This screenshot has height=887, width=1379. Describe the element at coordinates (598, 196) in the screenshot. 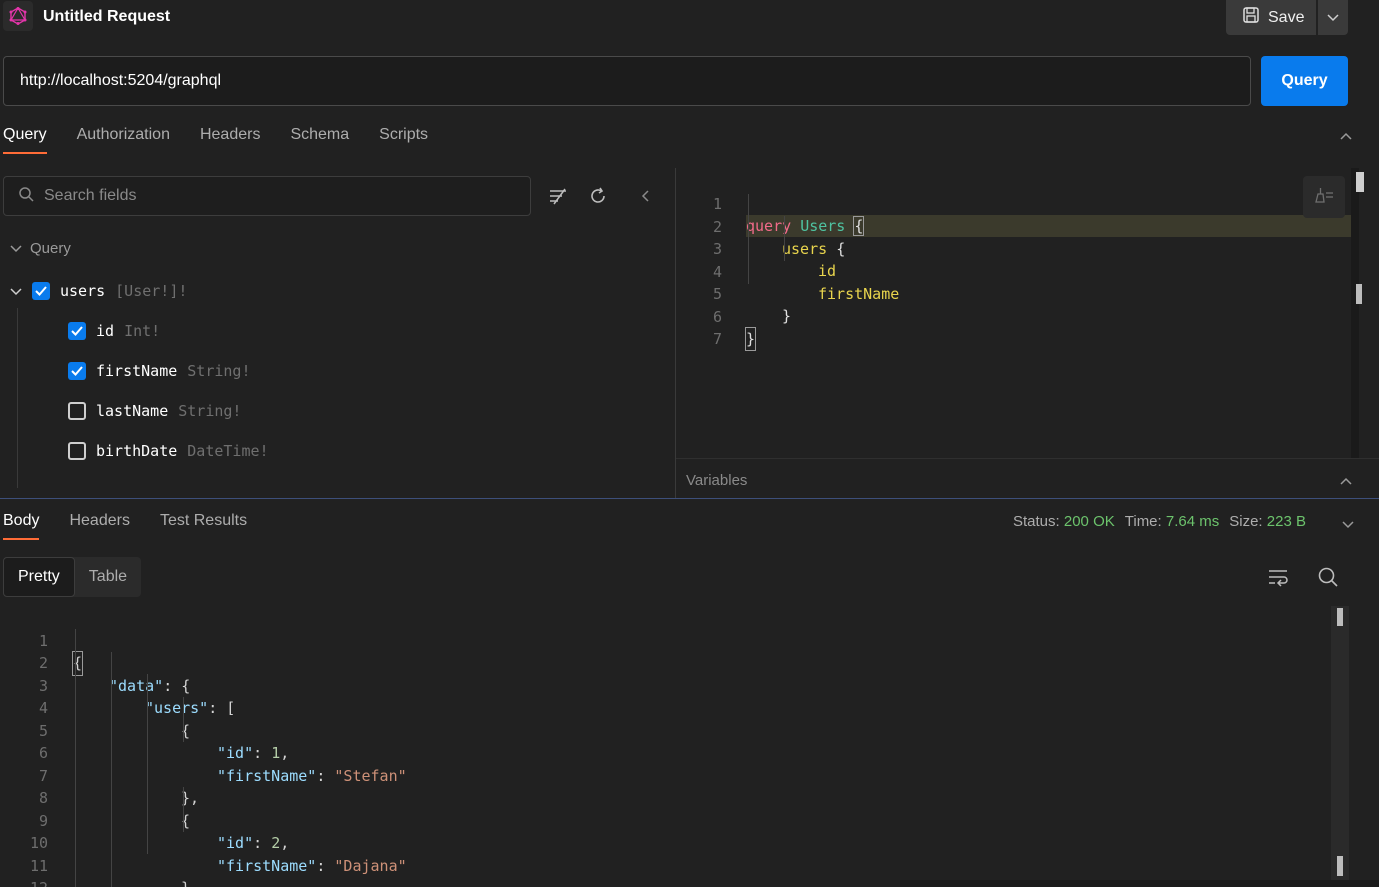

I see `refresh-icon` at that location.